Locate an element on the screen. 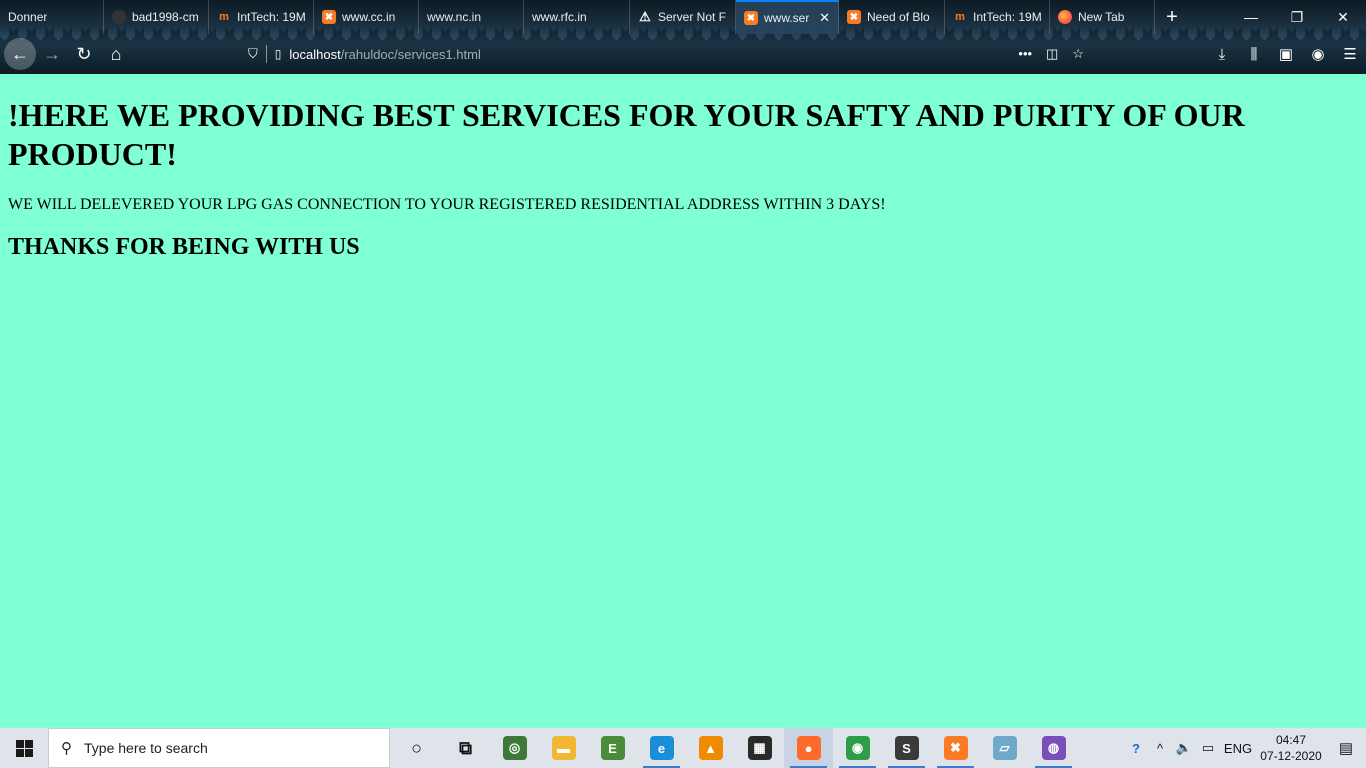 This screenshot has width=1366, height=768. tab-label: bad1998-cm is located at coordinates (165, 17).